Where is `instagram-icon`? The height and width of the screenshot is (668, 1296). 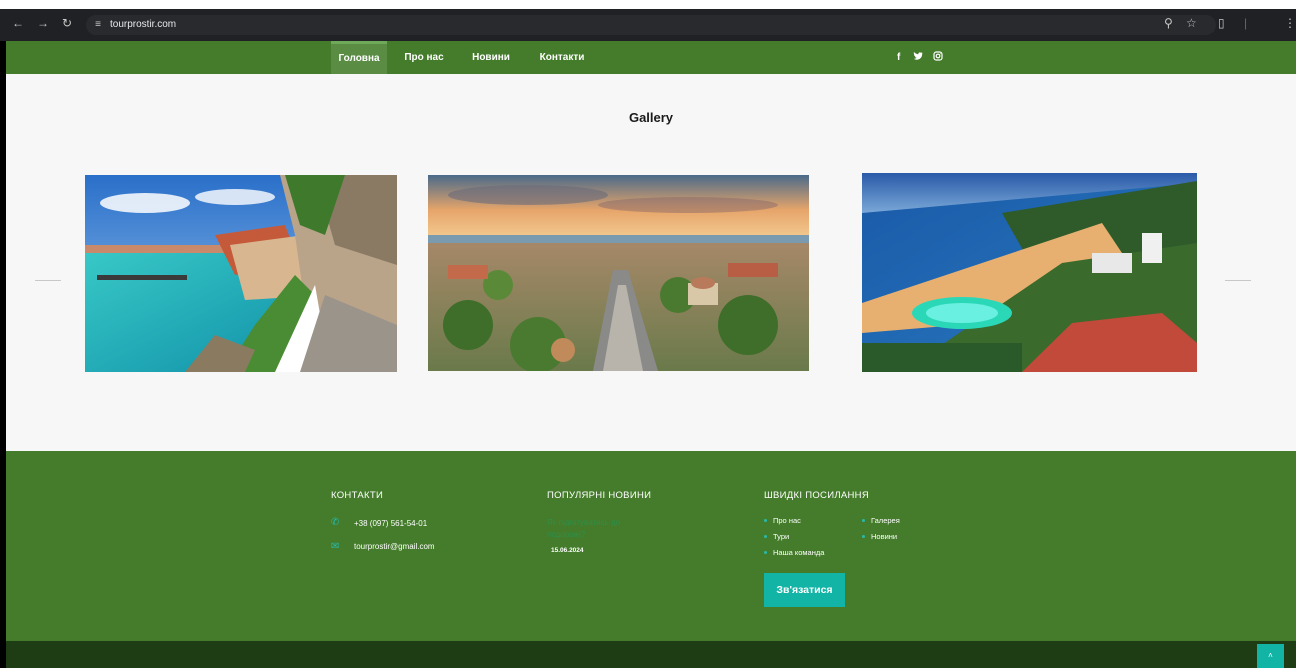 instagram-icon is located at coordinates (938, 58).